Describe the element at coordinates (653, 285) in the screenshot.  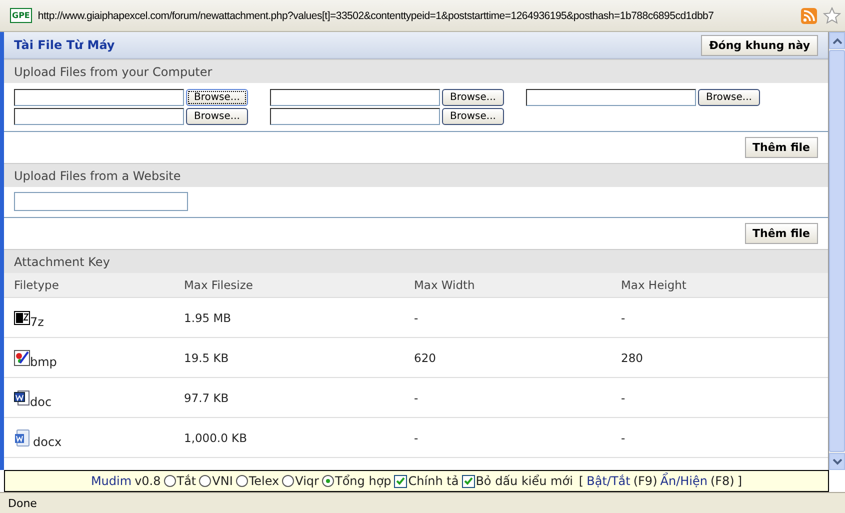
I see `column-header: Max Height` at that location.